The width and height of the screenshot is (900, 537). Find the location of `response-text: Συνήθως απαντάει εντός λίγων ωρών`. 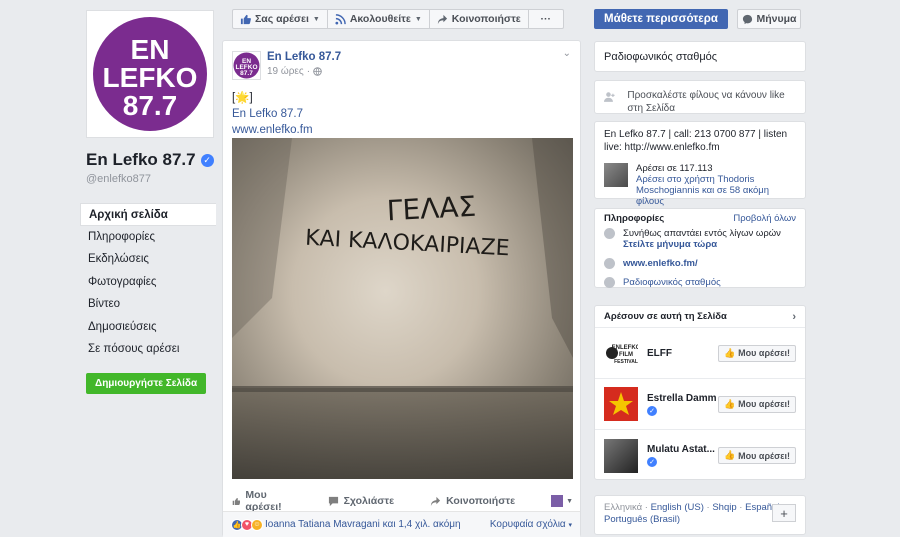

response-text: Συνήθως απαντάει εντός λίγων ωρών is located at coordinates (702, 233).